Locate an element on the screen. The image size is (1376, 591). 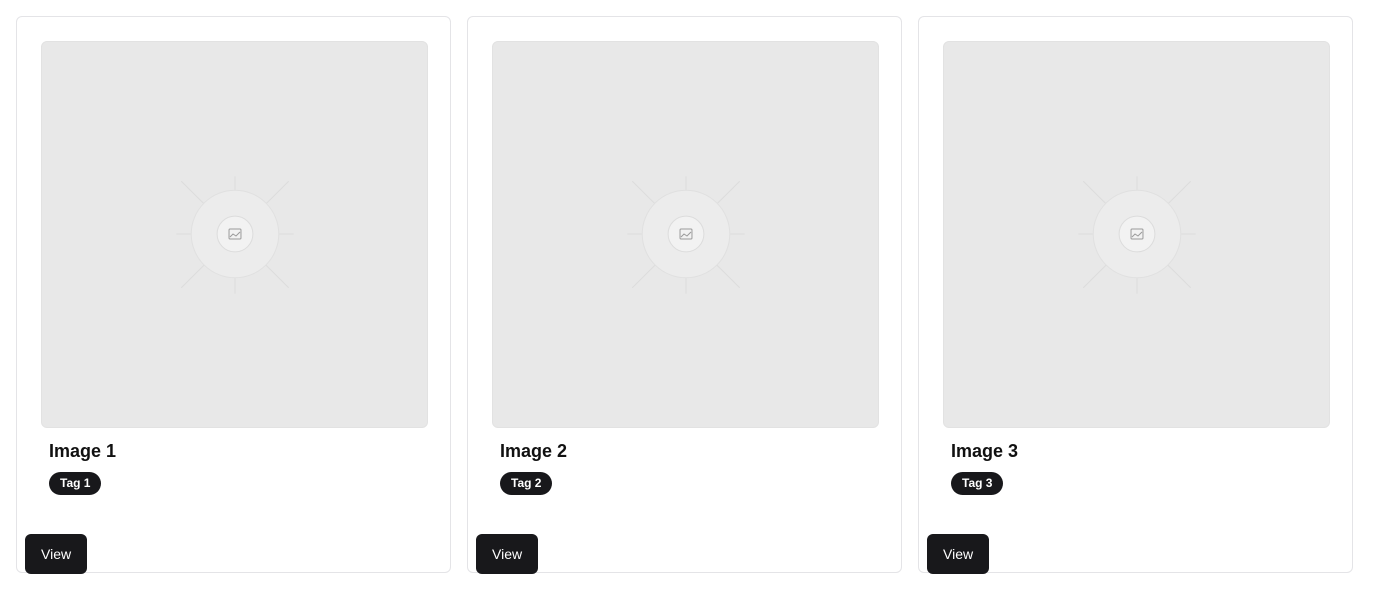
tag-badge: Tag 3 is located at coordinates (977, 483).